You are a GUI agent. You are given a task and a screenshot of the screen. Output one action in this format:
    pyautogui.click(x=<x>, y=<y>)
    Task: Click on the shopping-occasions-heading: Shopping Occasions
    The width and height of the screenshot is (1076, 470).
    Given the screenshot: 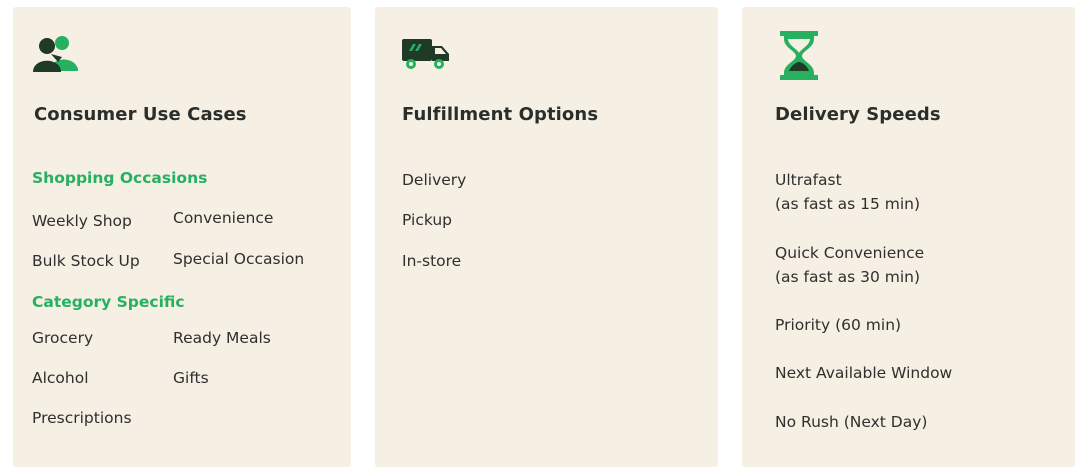 What is the action you would take?
    pyautogui.click(x=120, y=178)
    